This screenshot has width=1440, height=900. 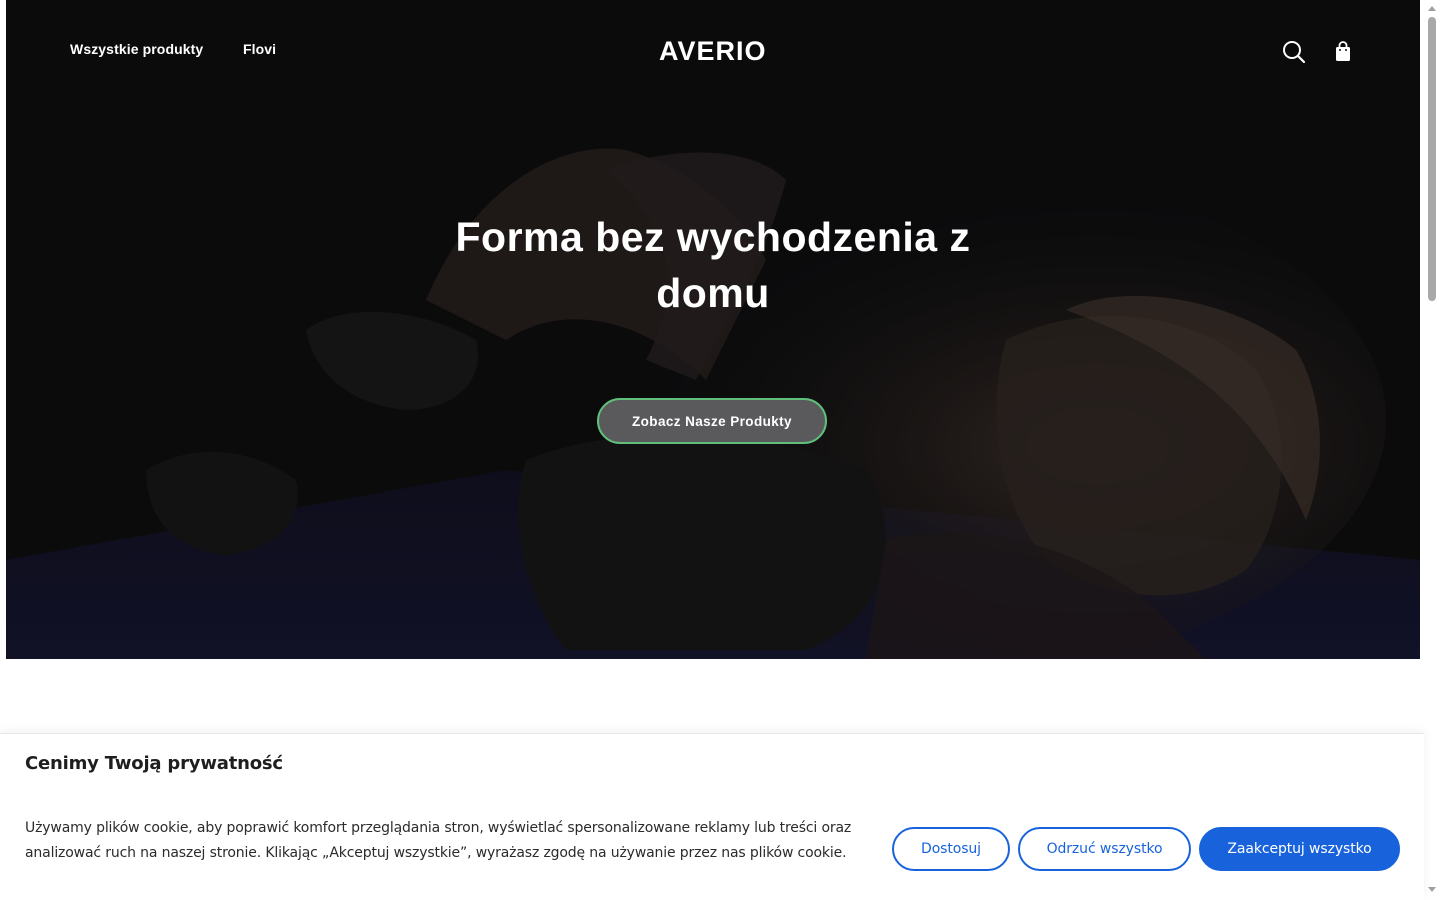 What do you see at coordinates (1299, 849) in the screenshot?
I see `accept-all-cookies-button: Zaakceptuj wszystko` at bounding box center [1299, 849].